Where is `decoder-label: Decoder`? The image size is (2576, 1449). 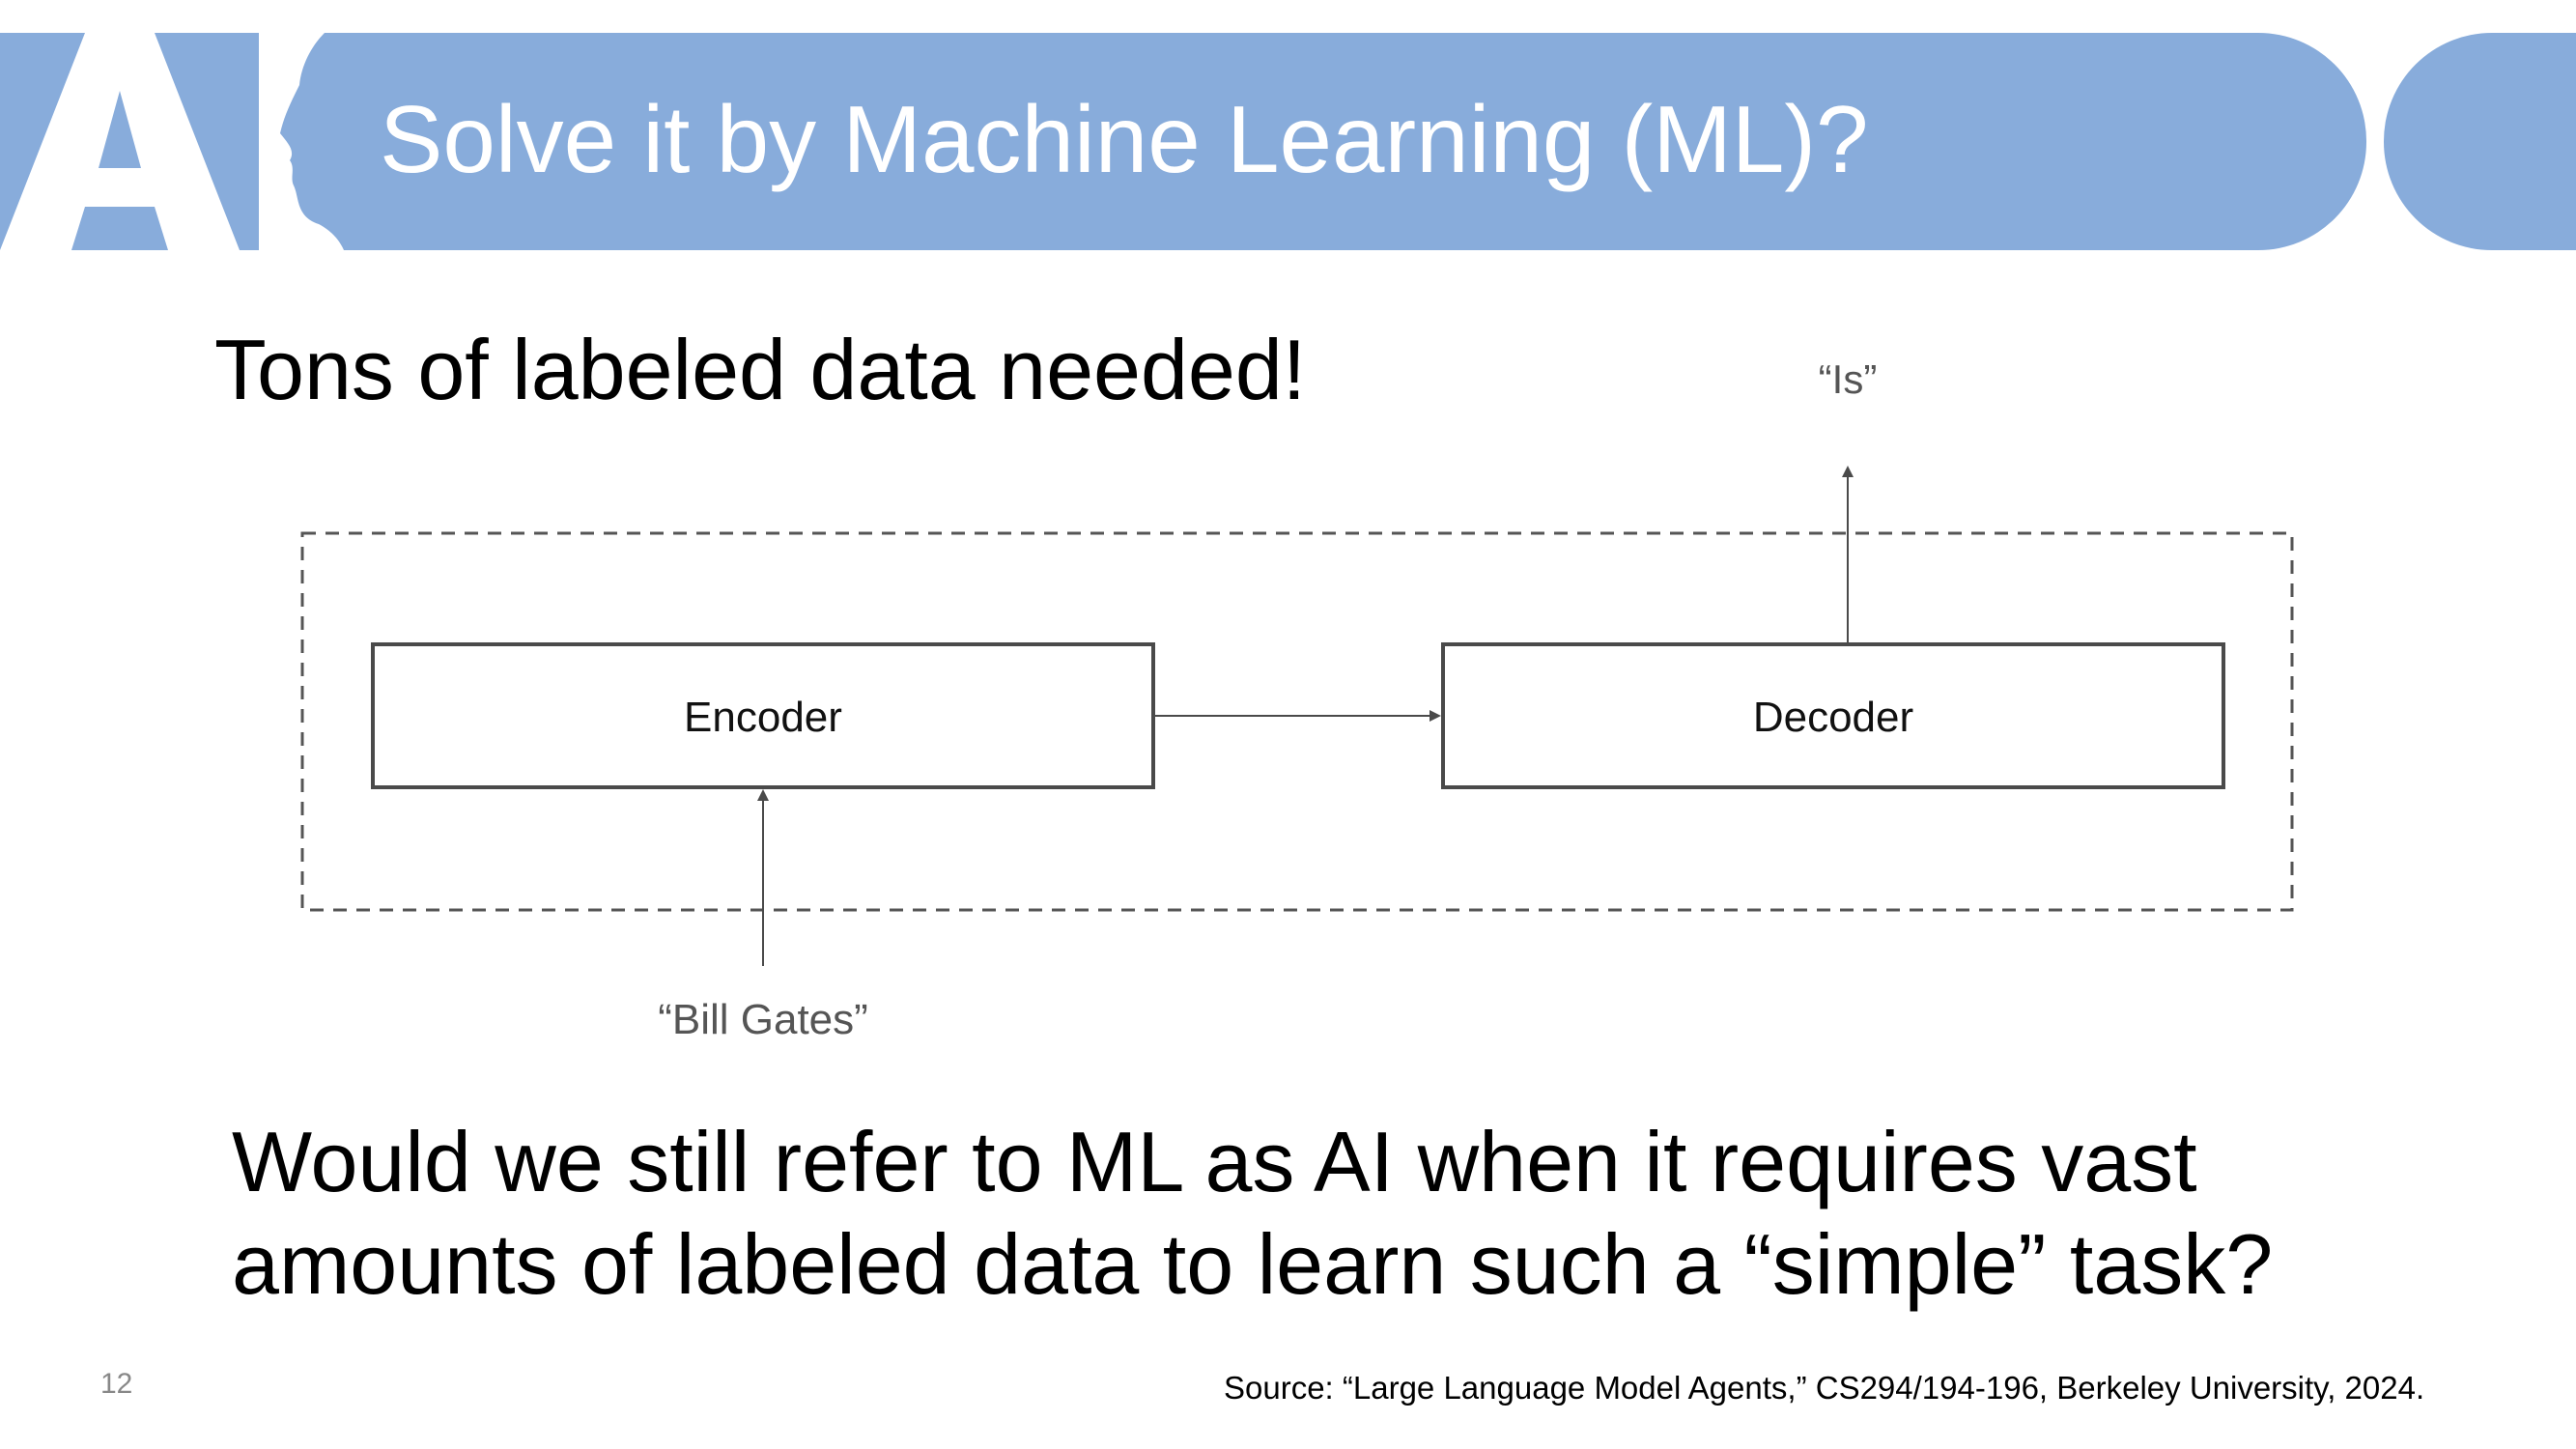
decoder-label: Decoder is located at coordinates (1833, 717).